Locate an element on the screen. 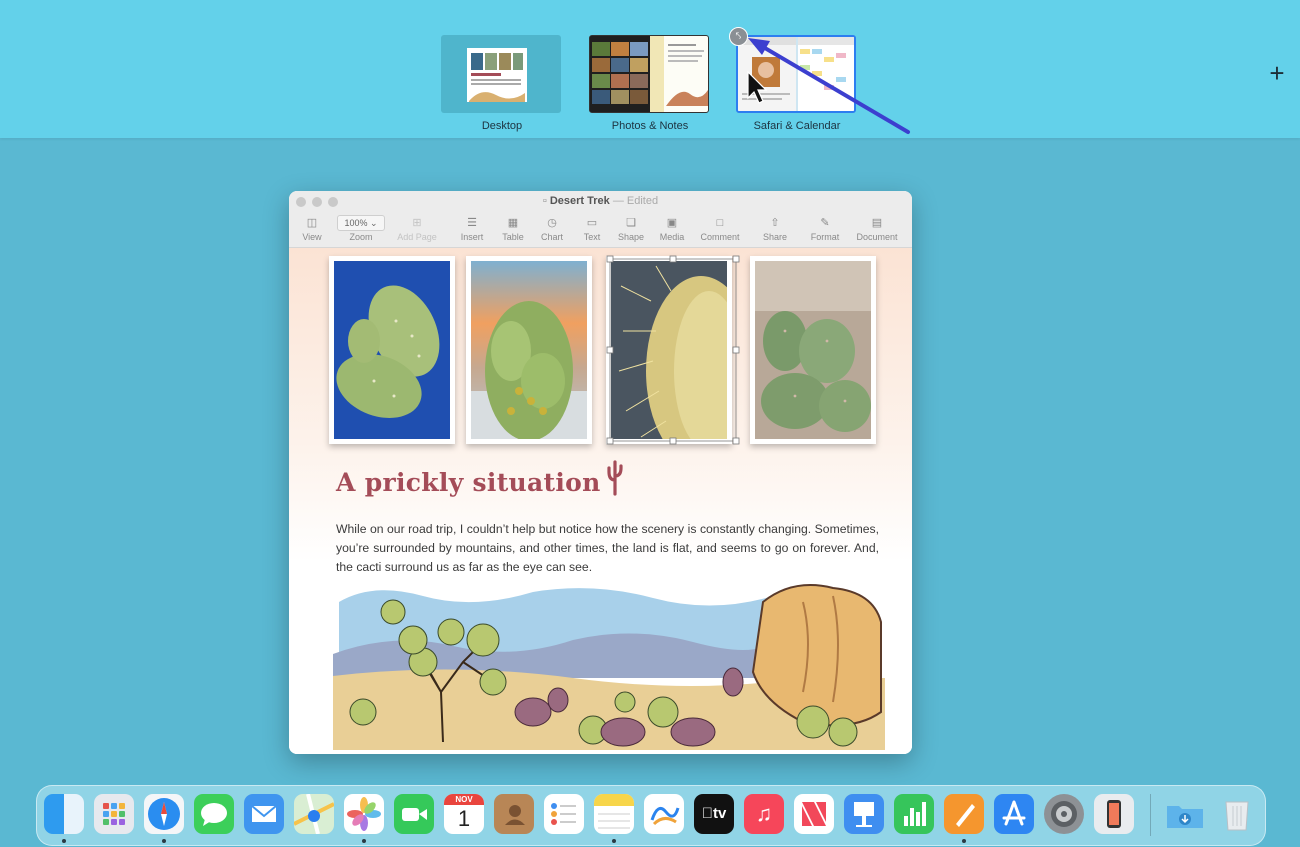 Image resolution: width=1300 pixels, height=847 pixels. document-label: Document is located at coordinates (877, 237).